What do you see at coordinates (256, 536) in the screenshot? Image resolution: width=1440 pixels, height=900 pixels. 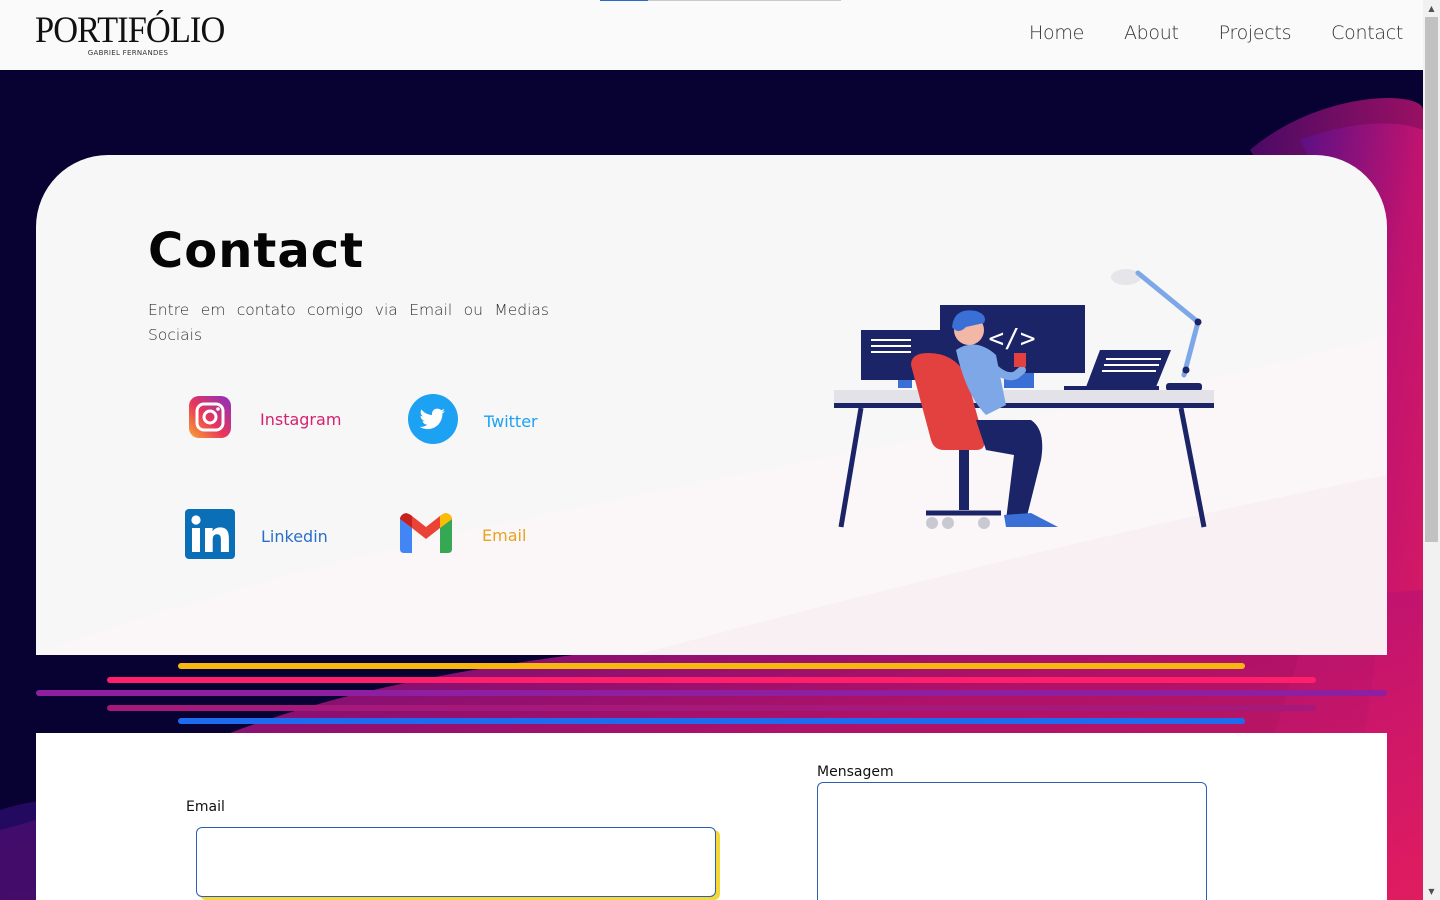 I see `linkedin-link: Linkedin` at bounding box center [256, 536].